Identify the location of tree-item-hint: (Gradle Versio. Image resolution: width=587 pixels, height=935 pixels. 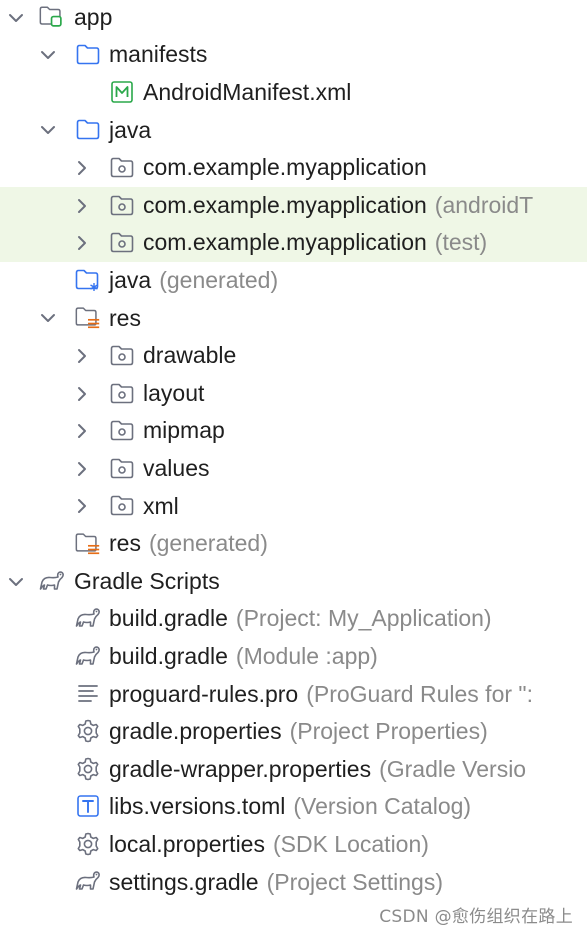
(453, 768).